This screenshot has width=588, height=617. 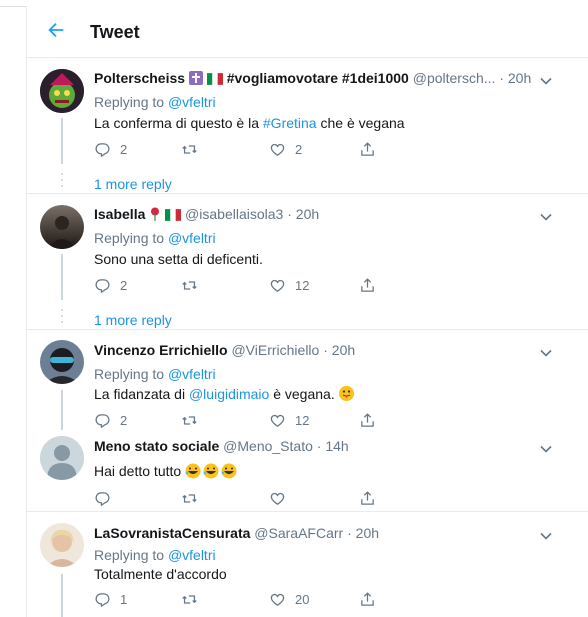 What do you see at coordinates (307, 32) in the screenshot?
I see `page-header: Tweet` at bounding box center [307, 32].